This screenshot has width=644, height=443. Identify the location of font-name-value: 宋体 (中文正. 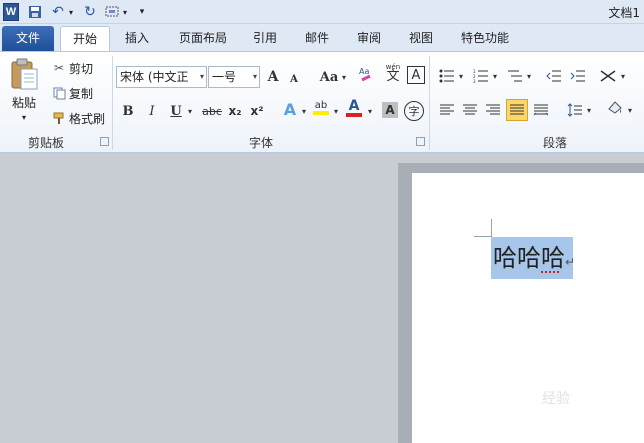
(154, 77).